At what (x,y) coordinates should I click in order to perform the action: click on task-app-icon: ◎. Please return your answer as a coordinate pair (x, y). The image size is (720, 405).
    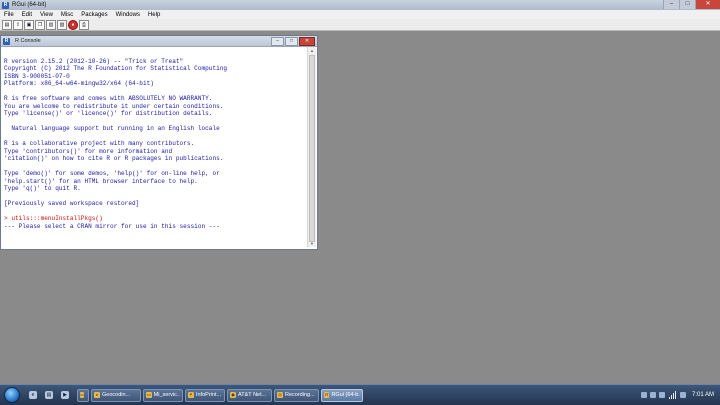
    Looking at the image, I should click on (280, 395).